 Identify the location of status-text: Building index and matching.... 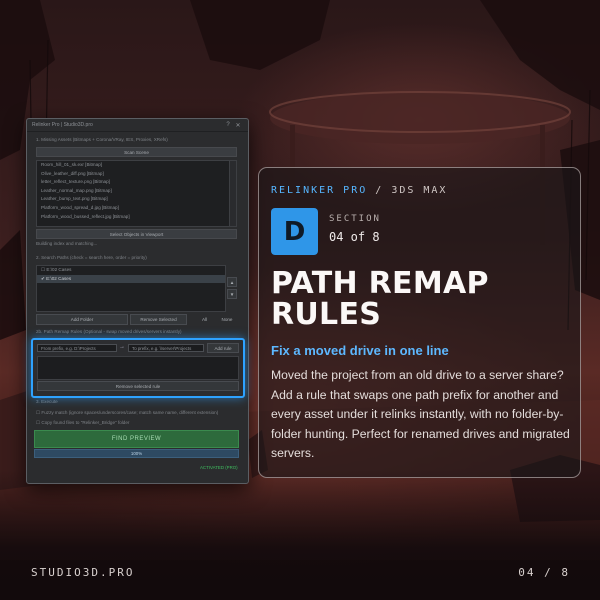
(67, 243).